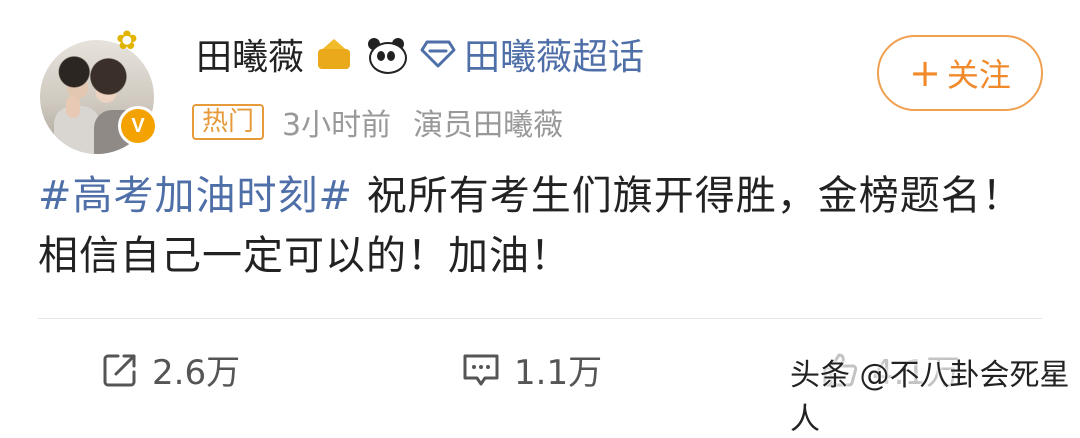 This screenshot has width=1080, height=438. What do you see at coordinates (103, 90) in the screenshot?
I see `avatar-container: ✿ V` at bounding box center [103, 90].